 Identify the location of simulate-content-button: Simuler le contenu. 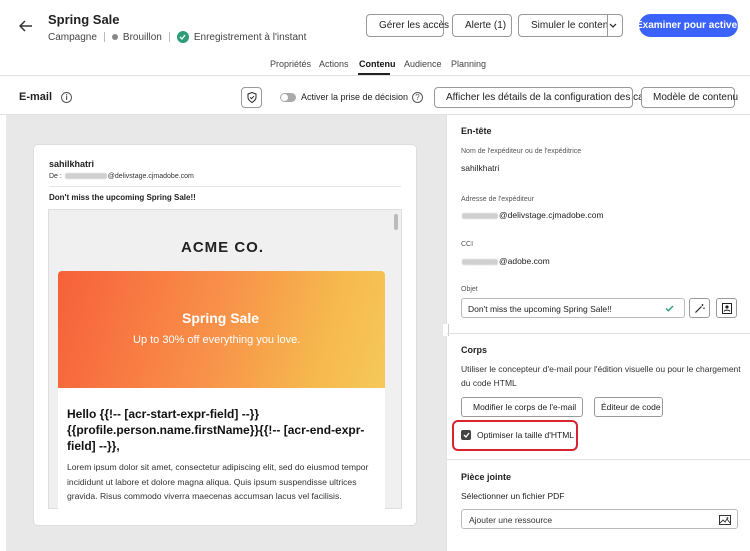
(566, 25).